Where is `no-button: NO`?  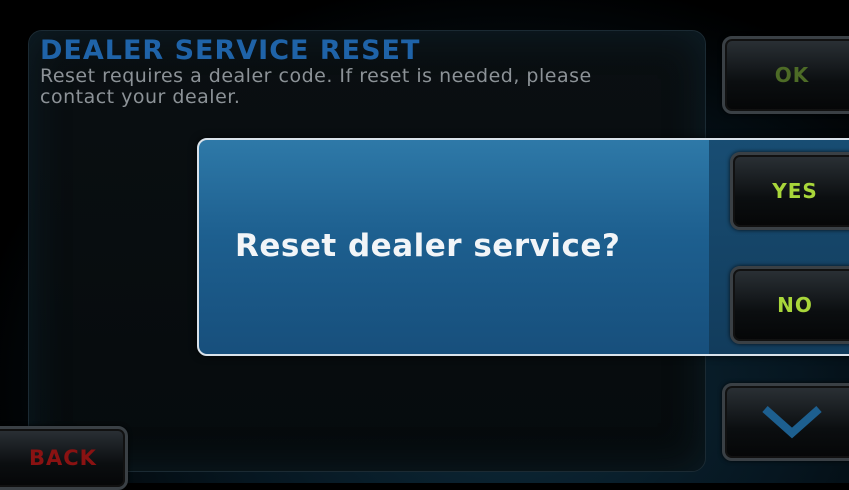 no-button: NO is located at coordinates (789, 305).